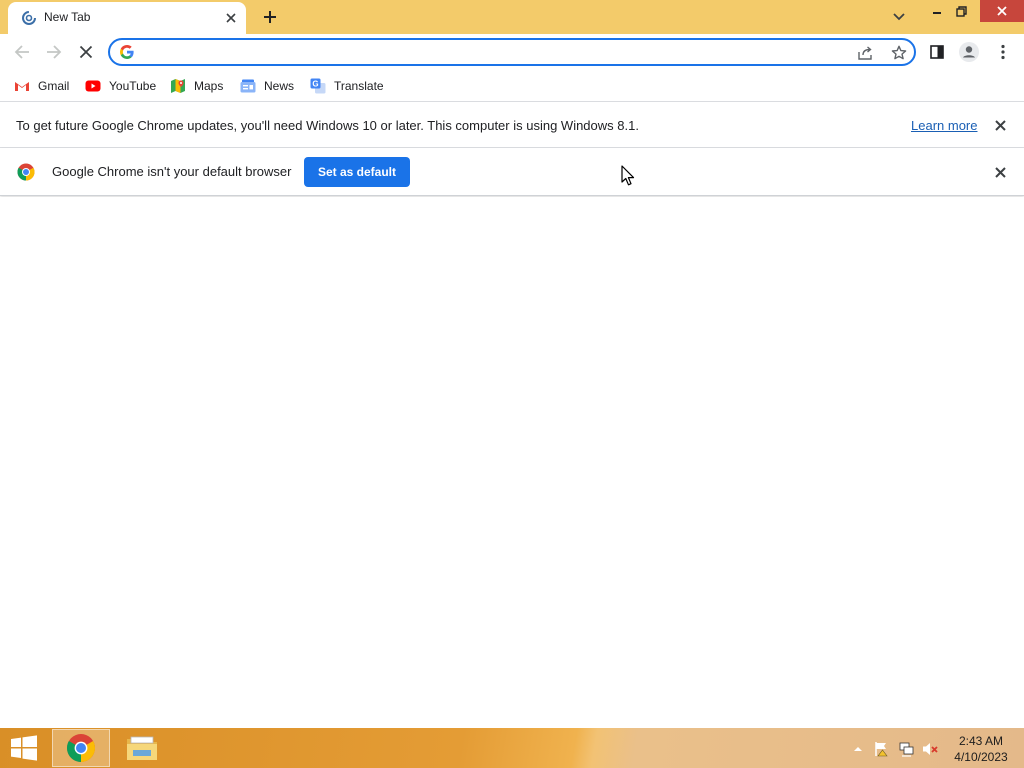 The height and width of the screenshot is (768, 1024). I want to click on clock-time: 2:43 AM, so click(981, 741).